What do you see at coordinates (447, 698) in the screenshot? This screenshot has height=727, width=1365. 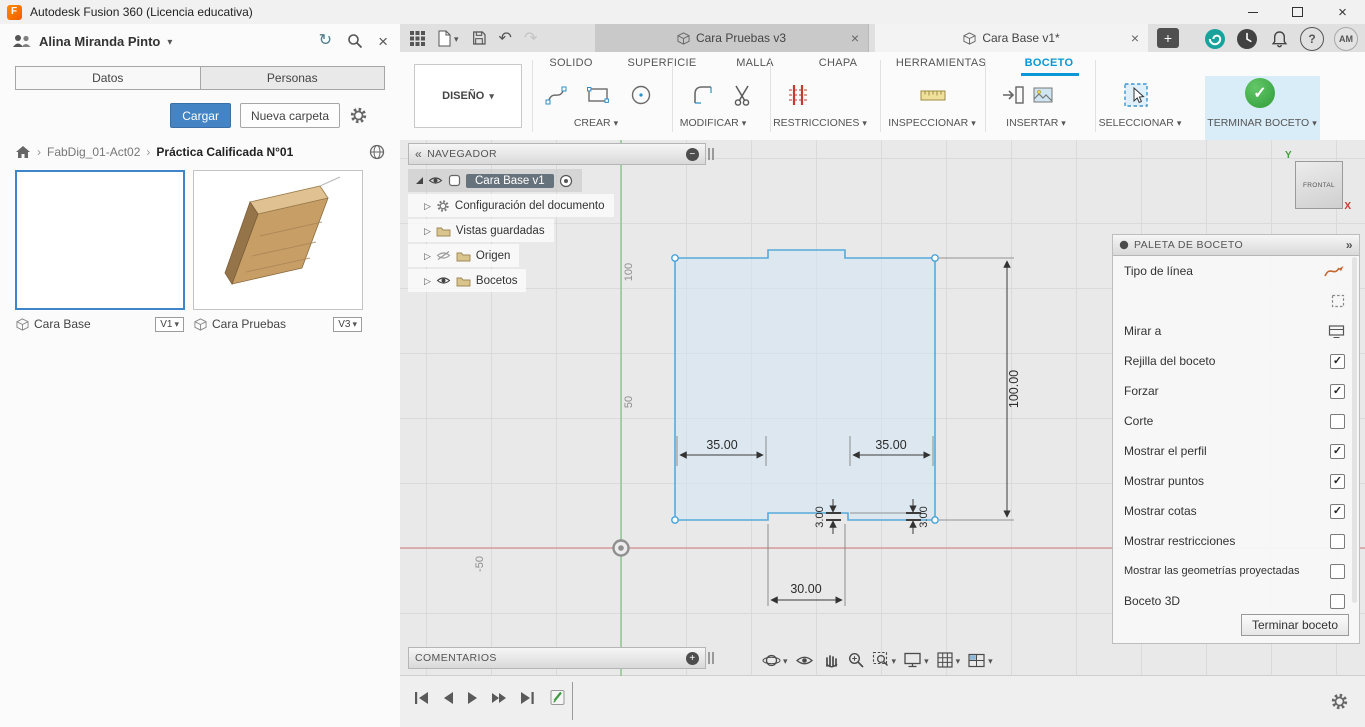 I see `step-back-icon` at bounding box center [447, 698].